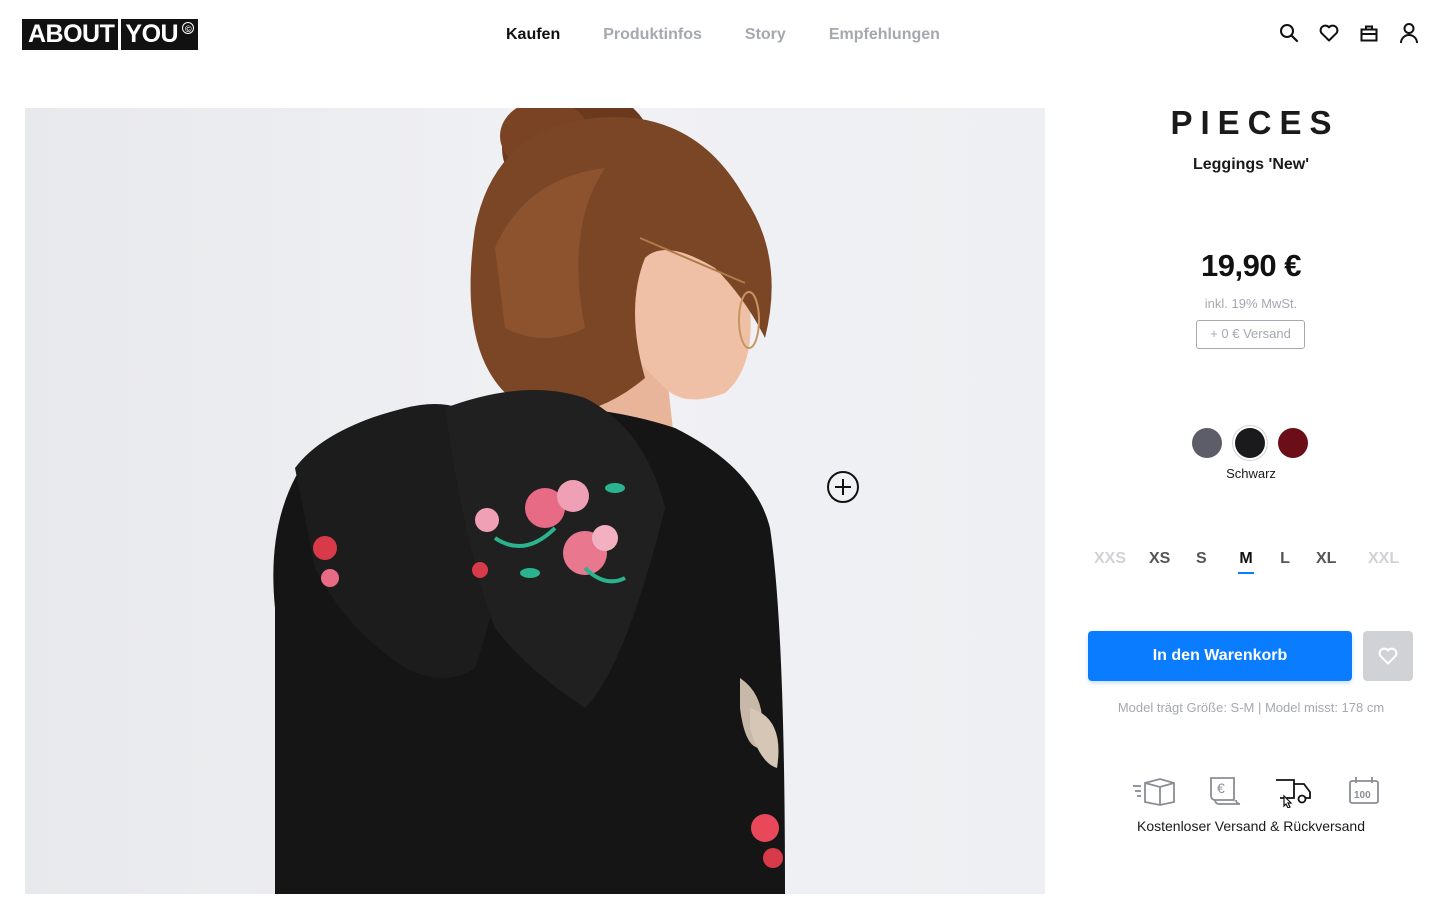 The height and width of the screenshot is (922, 1440). What do you see at coordinates (1201, 559) in the screenshot?
I see `size-option-s: S` at bounding box center [1201, 559].